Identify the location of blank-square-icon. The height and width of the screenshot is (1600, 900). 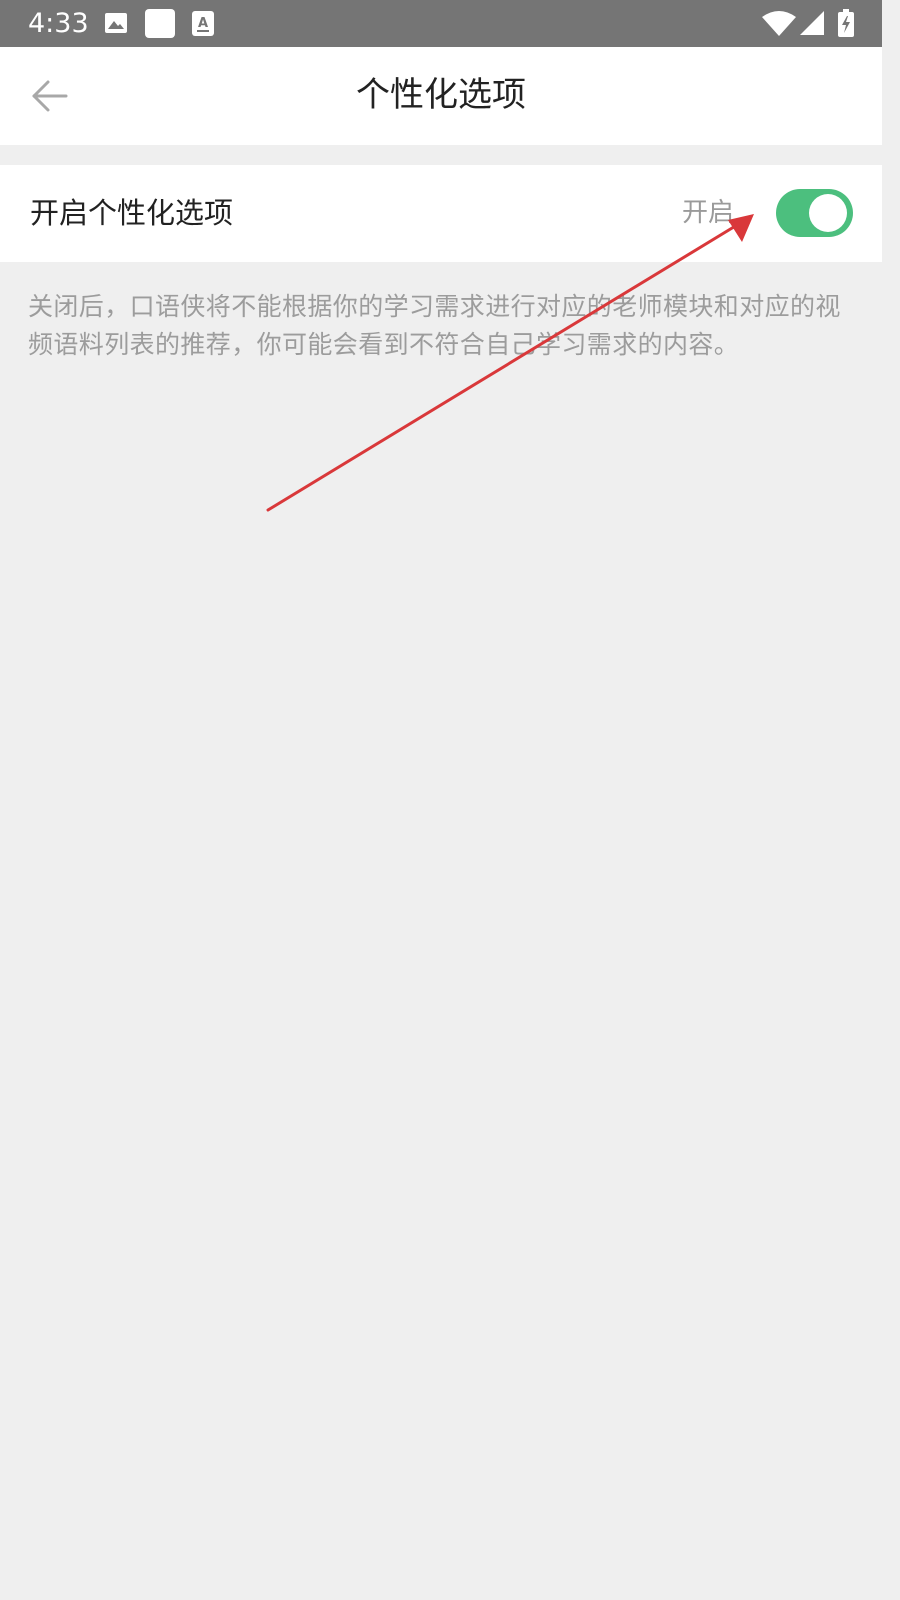
(160, 25).